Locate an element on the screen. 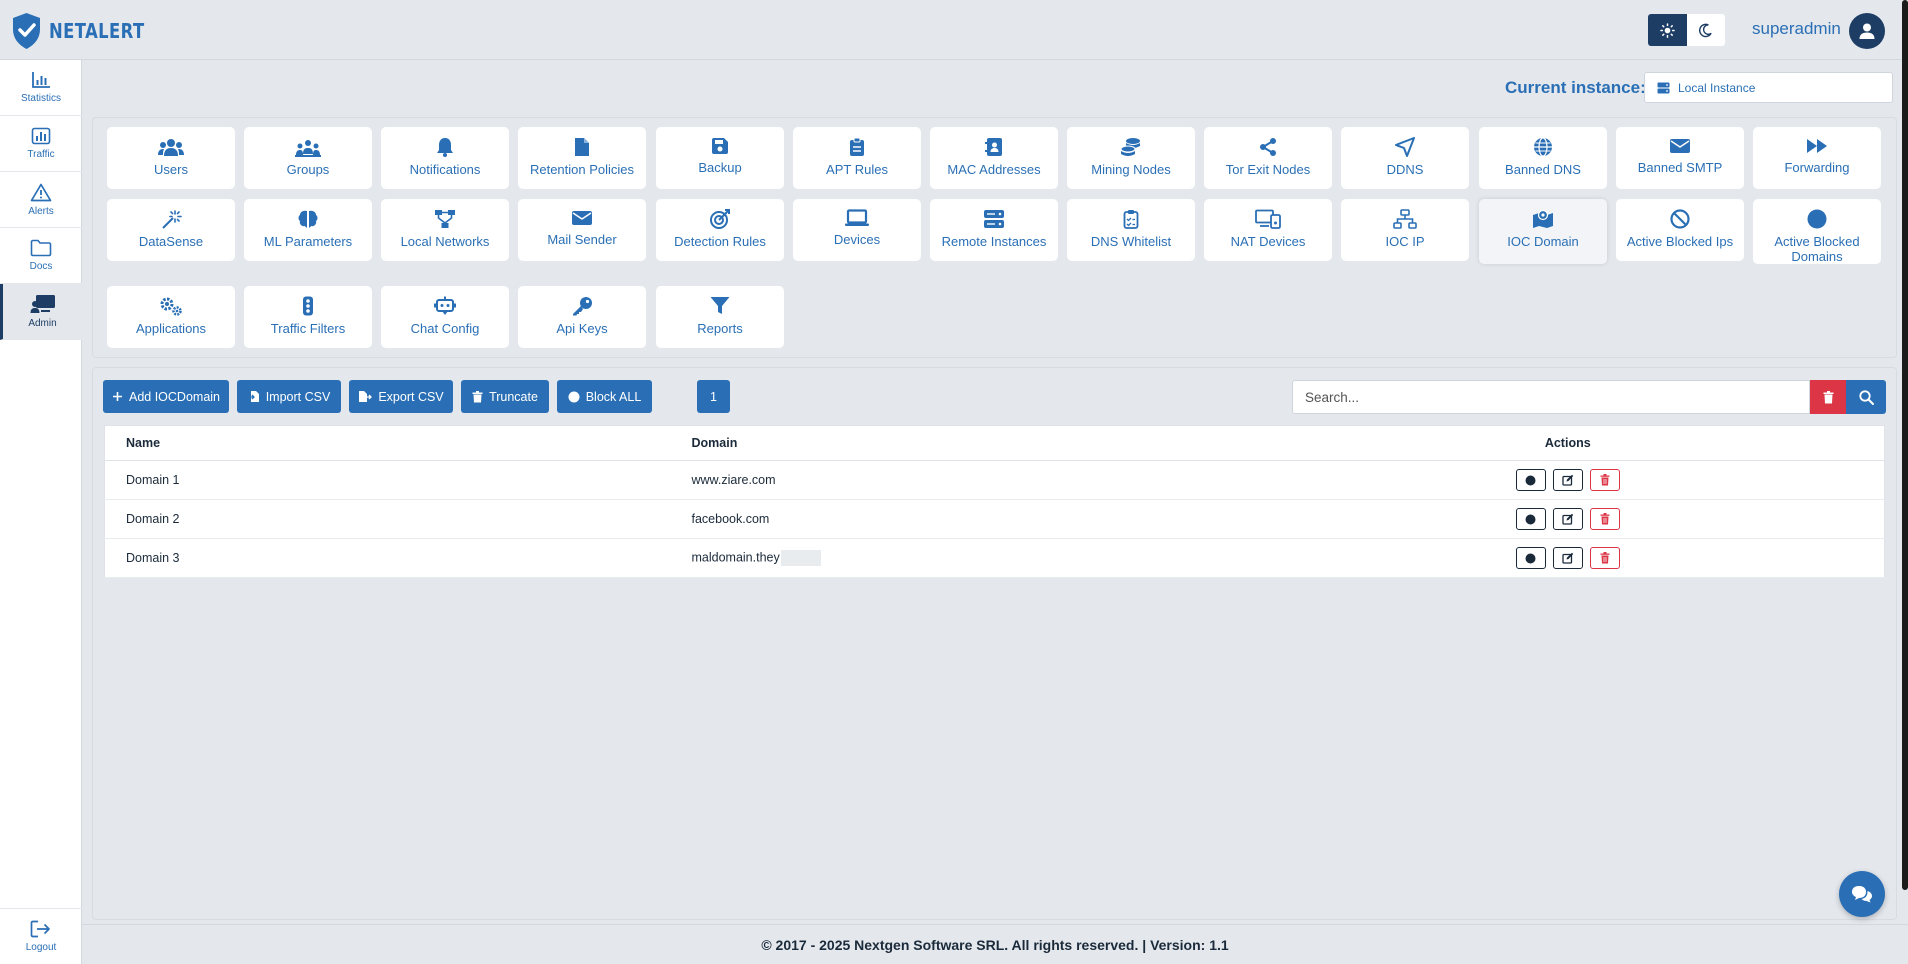  tile-api-keys: Api Keys is located at coordinates (582, 317).